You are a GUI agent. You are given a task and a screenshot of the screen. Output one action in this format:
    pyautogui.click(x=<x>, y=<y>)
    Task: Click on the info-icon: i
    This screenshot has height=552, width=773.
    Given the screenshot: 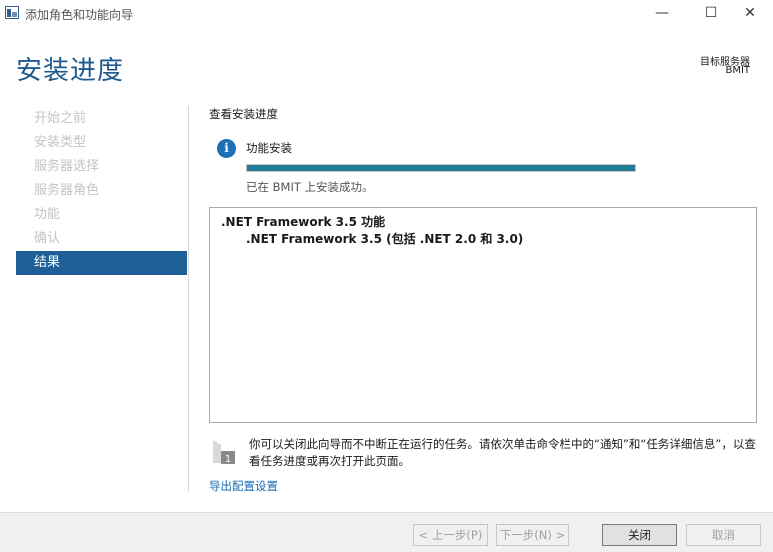 What is the action you would take?
    pyautogui.click(x=226, y=148)
    